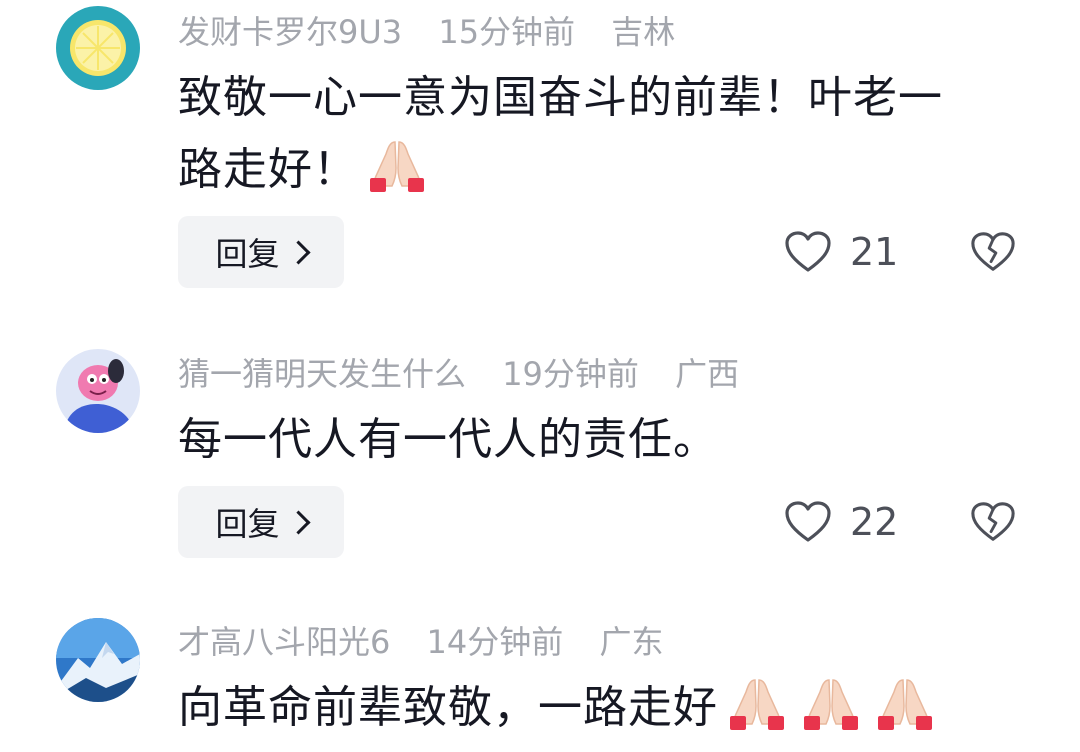 The width and height of the screenshot is (1080, 752). Describe the element at coordinates (284, 642) in the screenshot. I see `username: 才高八斗阳光6` at that location.